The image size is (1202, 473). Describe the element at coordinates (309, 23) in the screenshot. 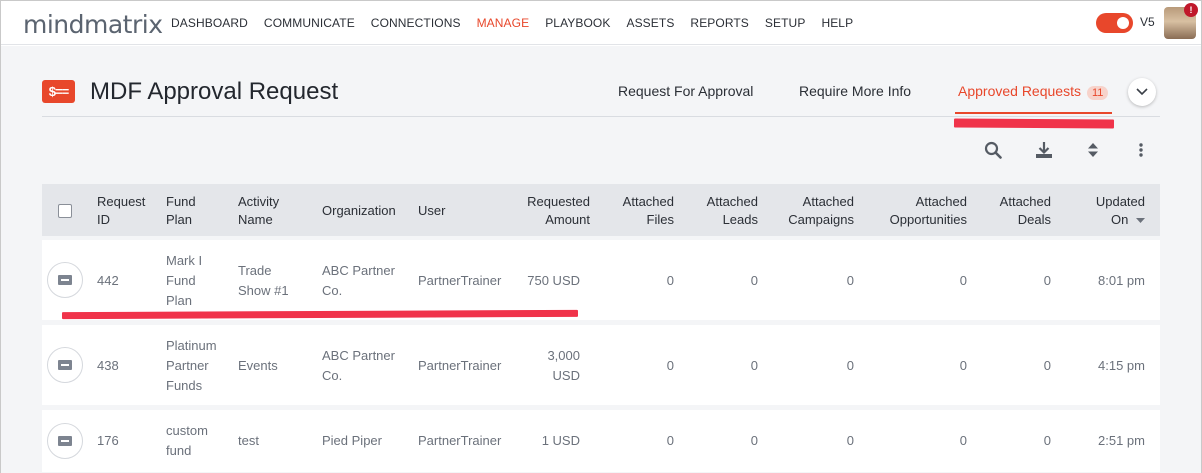

I see `nav-communicate: COMMUNICATE` at that location.